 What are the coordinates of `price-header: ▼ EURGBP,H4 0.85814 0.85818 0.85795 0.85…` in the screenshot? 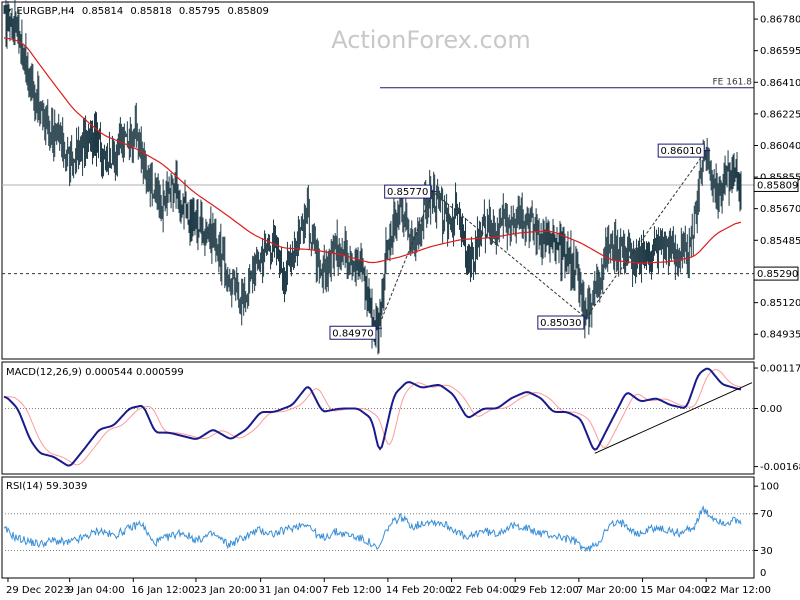 It's located at (137, 11).